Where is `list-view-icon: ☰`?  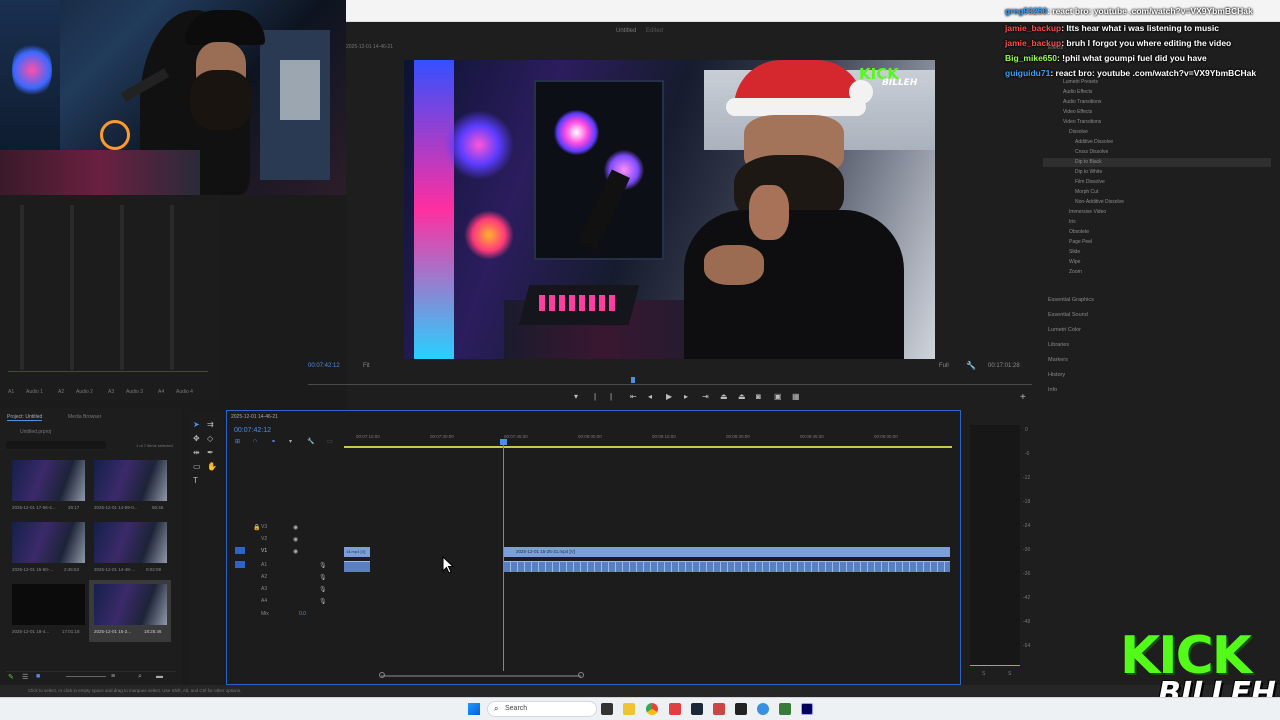
list-view-icon: ☰ is located at coordinates (25, 677).